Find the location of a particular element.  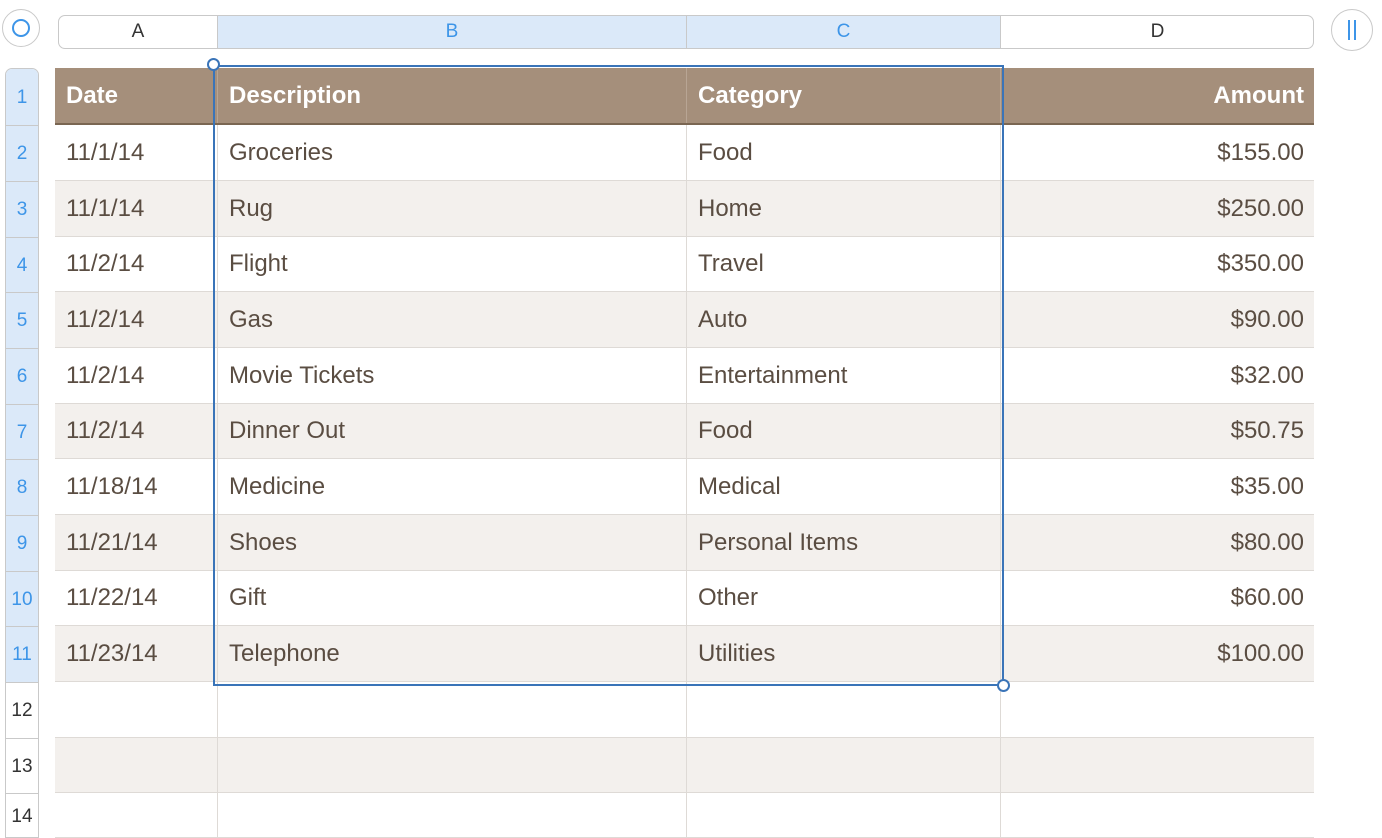

header-cell: Amount is located at coordinates (1157, 95).